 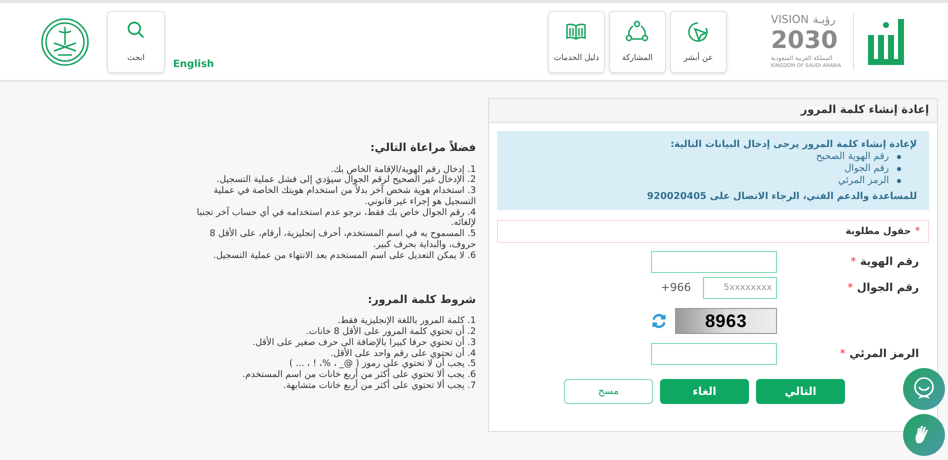 I want to click on required-note: حقول مطلوبة, so click(x=878, y=231).